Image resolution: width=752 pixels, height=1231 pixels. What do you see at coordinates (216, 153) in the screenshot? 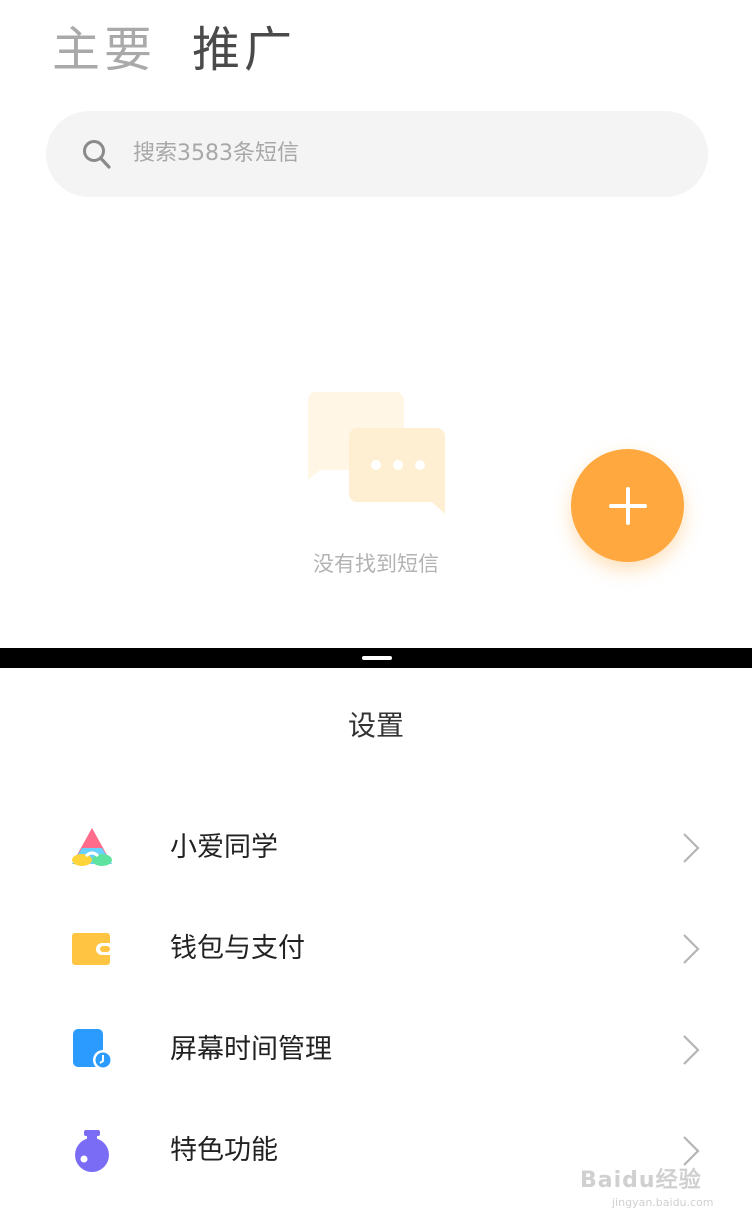
I see `search-placeholder: 搜索3583条短信` at bounding box center [216, 153].